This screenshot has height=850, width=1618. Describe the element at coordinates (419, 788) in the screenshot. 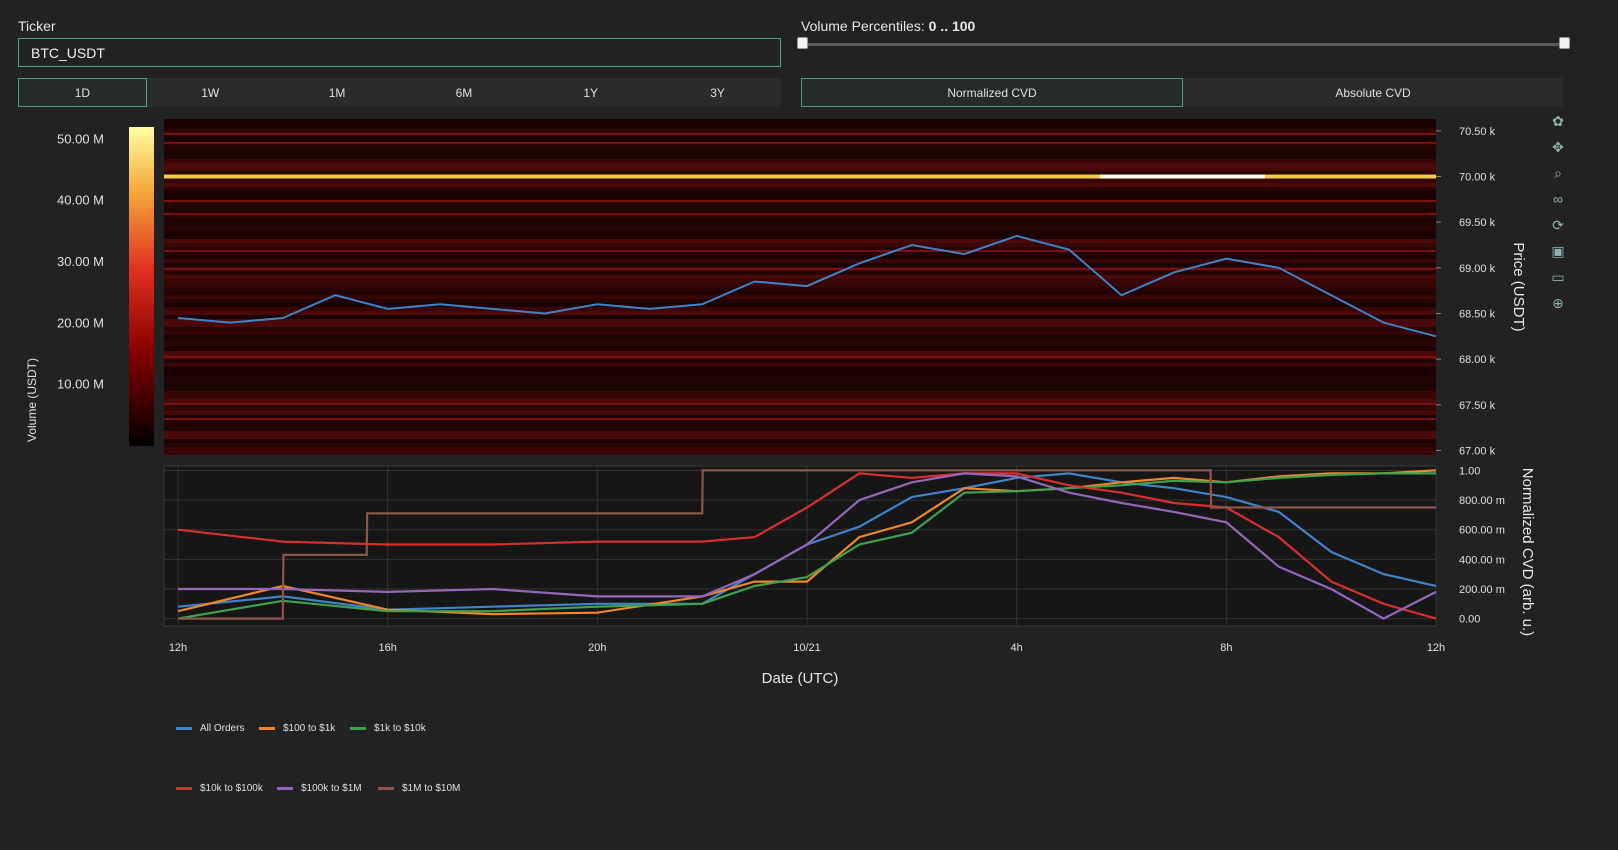

I see `legend-item: $1M to $10M` at that location.